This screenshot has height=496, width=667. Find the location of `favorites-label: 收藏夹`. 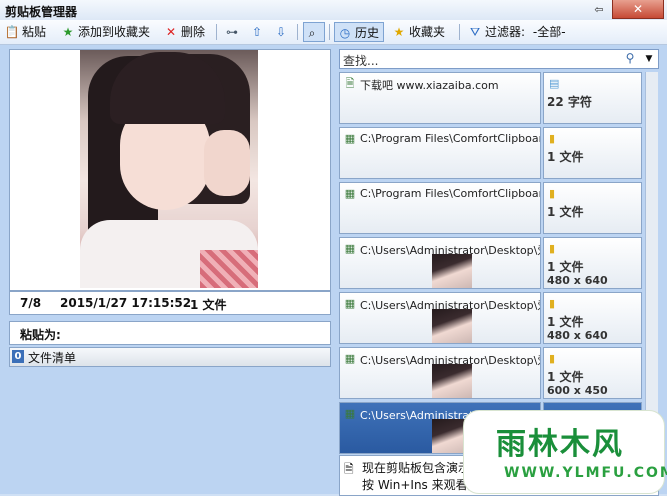

favorites-label: 收藏夹 is located at coordinates (427, 32).